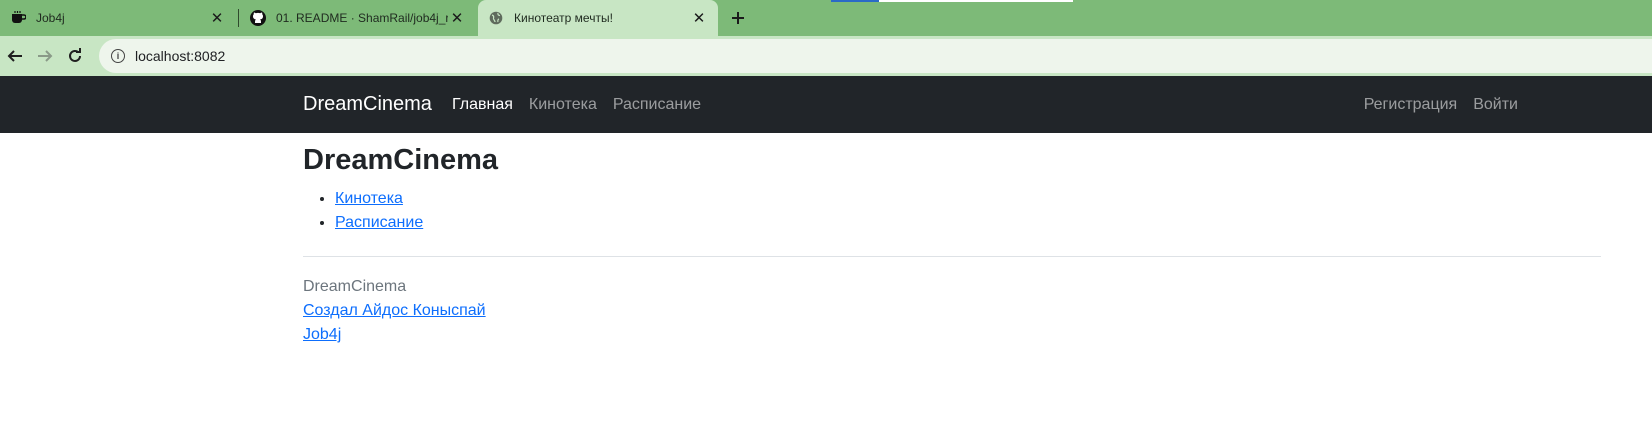  I want to click on author-link: Создал Айдос Коныспай, so click(394, 310).